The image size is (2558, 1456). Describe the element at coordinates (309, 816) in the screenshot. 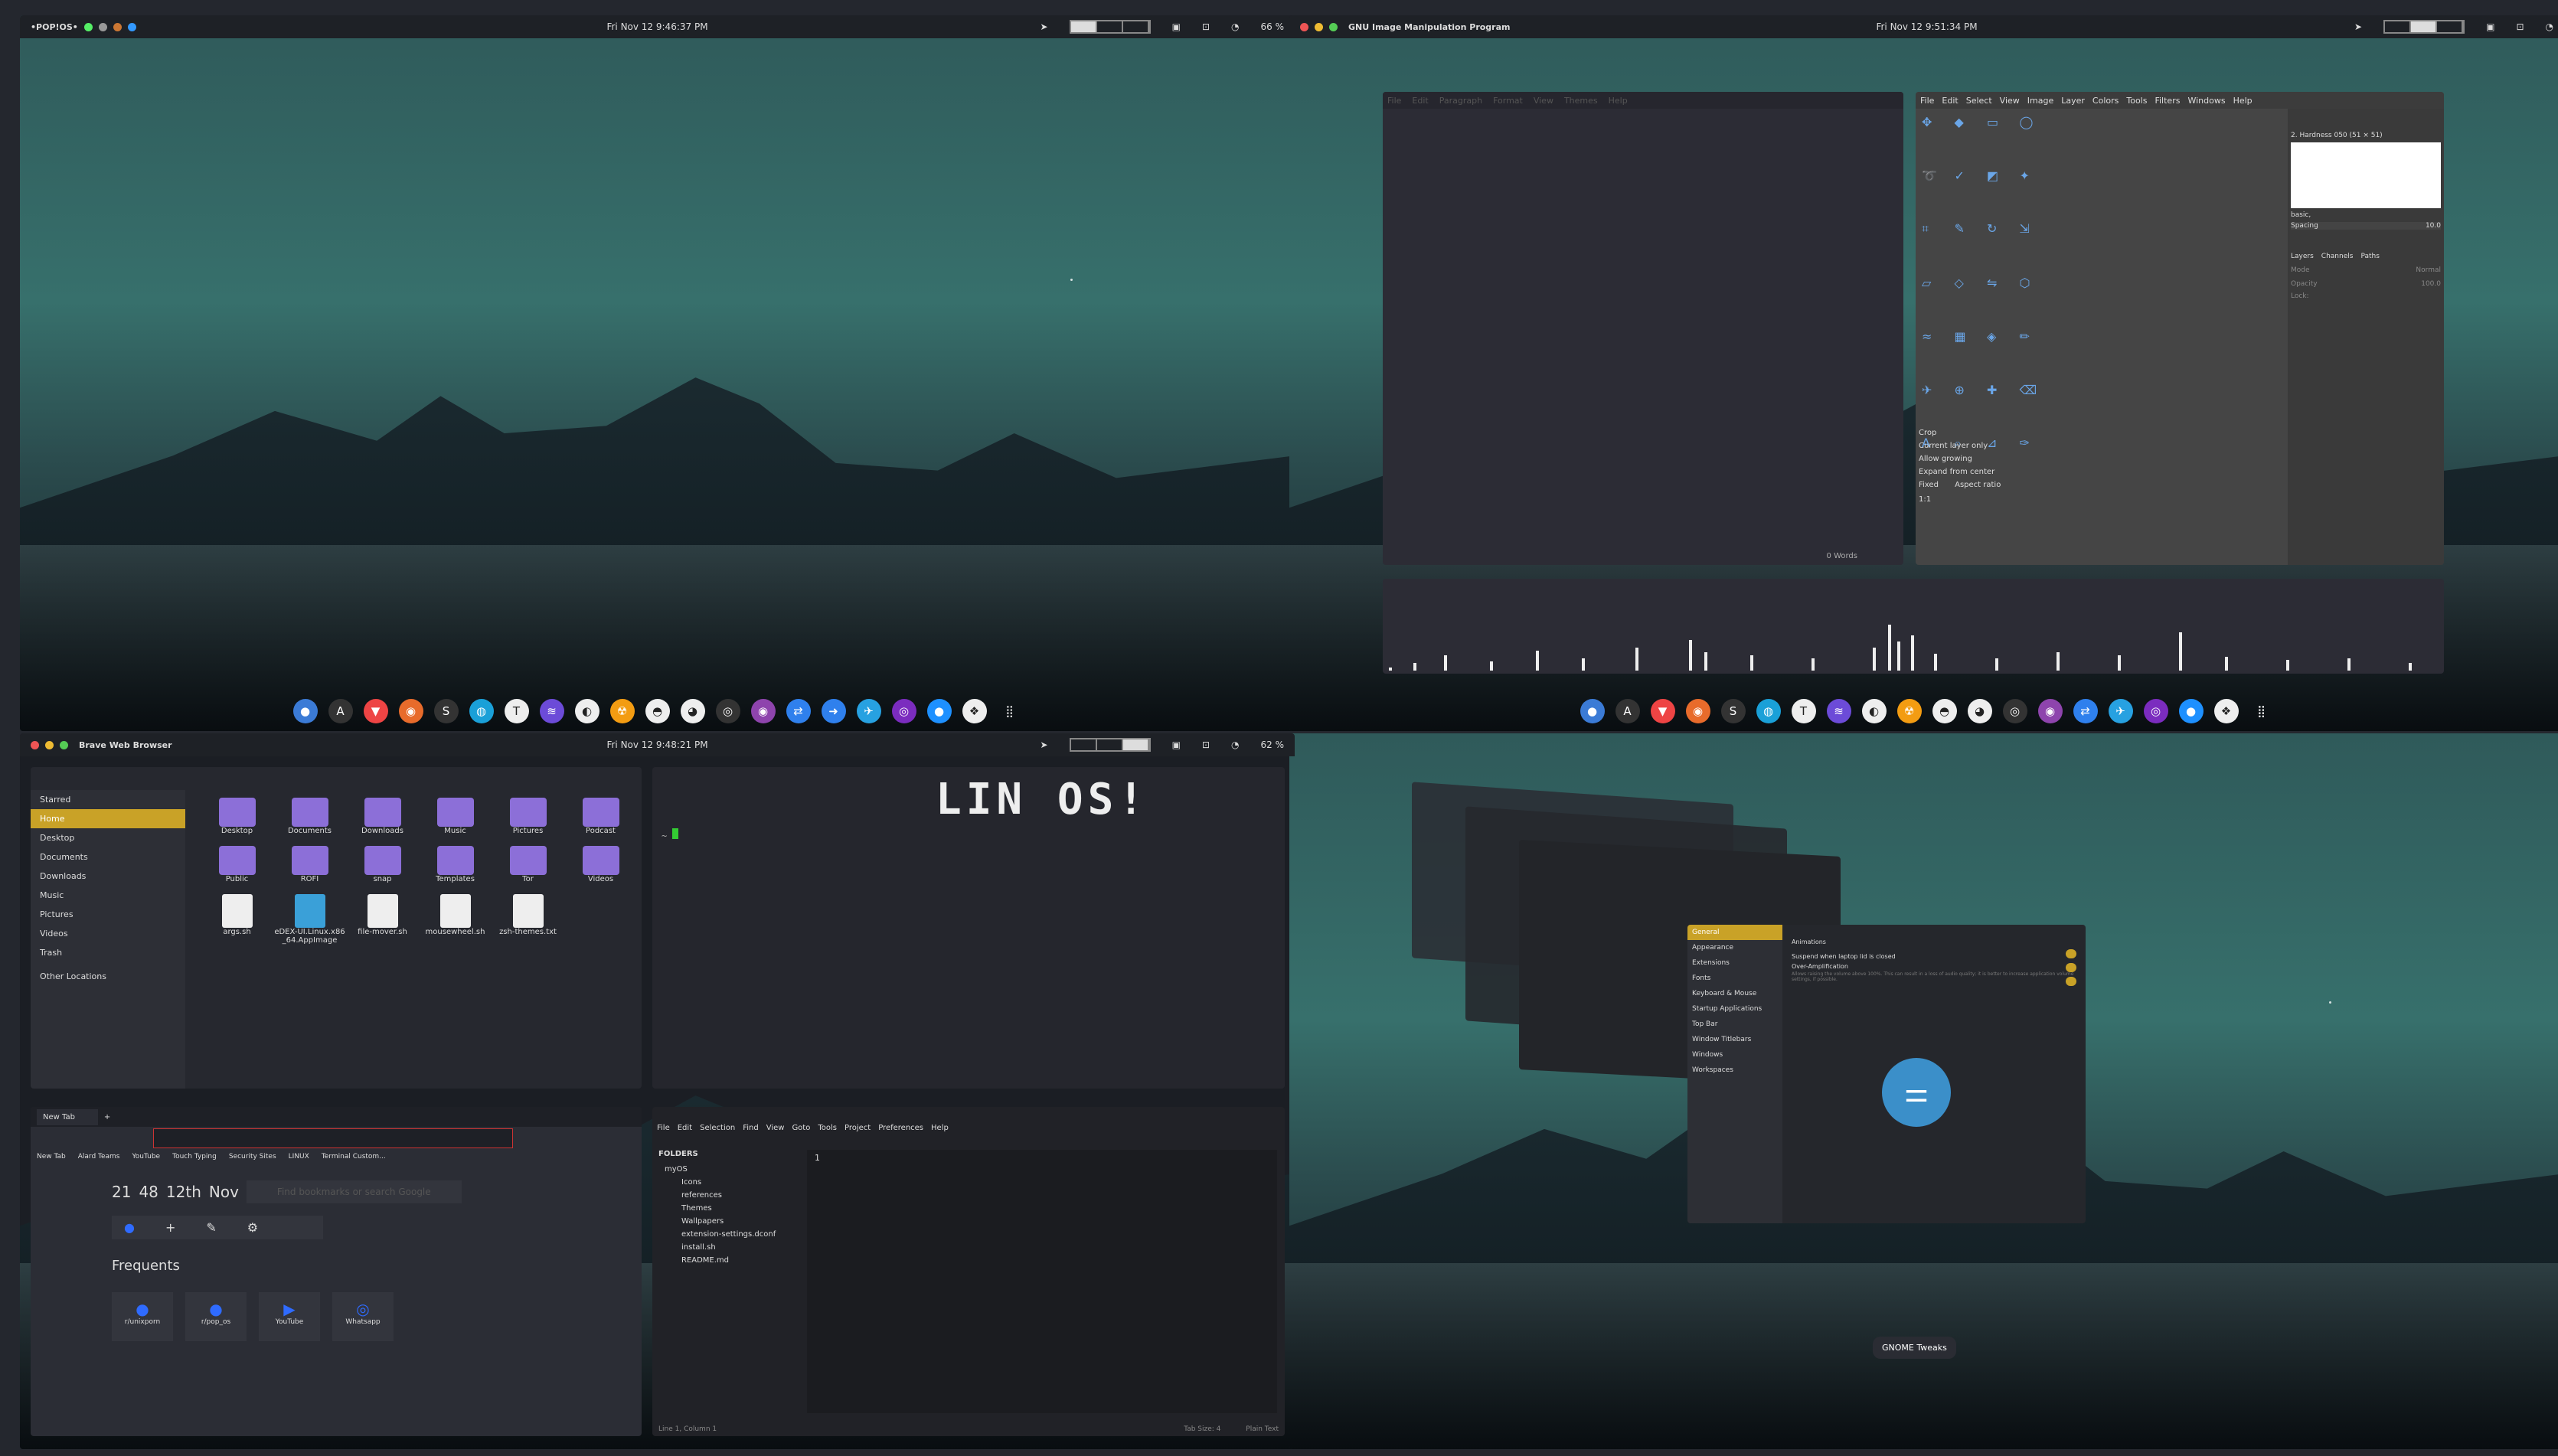

I see `file-item: Documents` at that location.